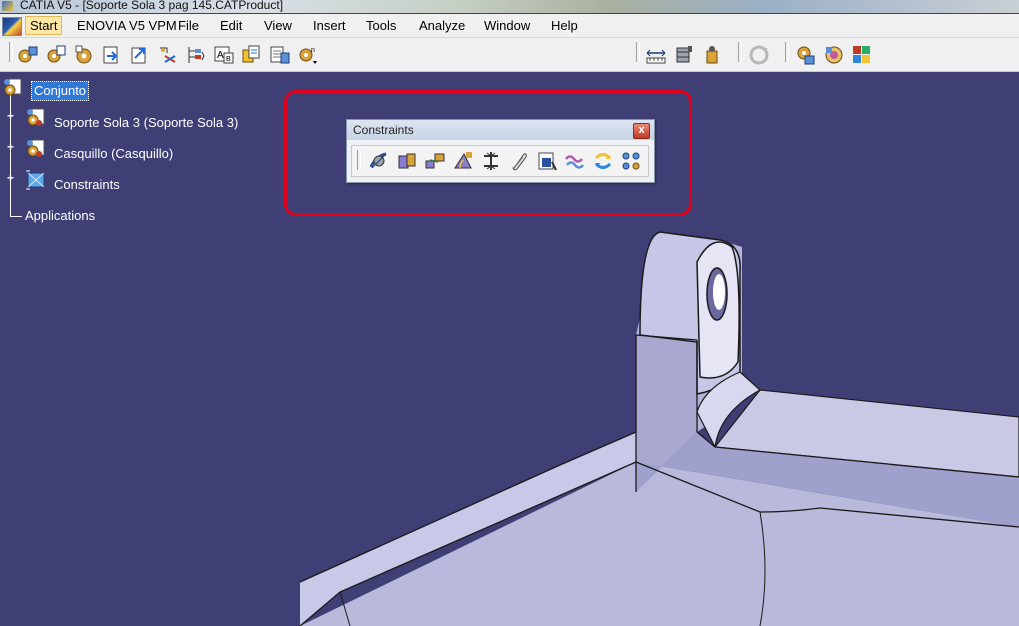 The width and height of the screenshot is (1019, 626). I want to click on replace-component-icon, so click(168, 55).